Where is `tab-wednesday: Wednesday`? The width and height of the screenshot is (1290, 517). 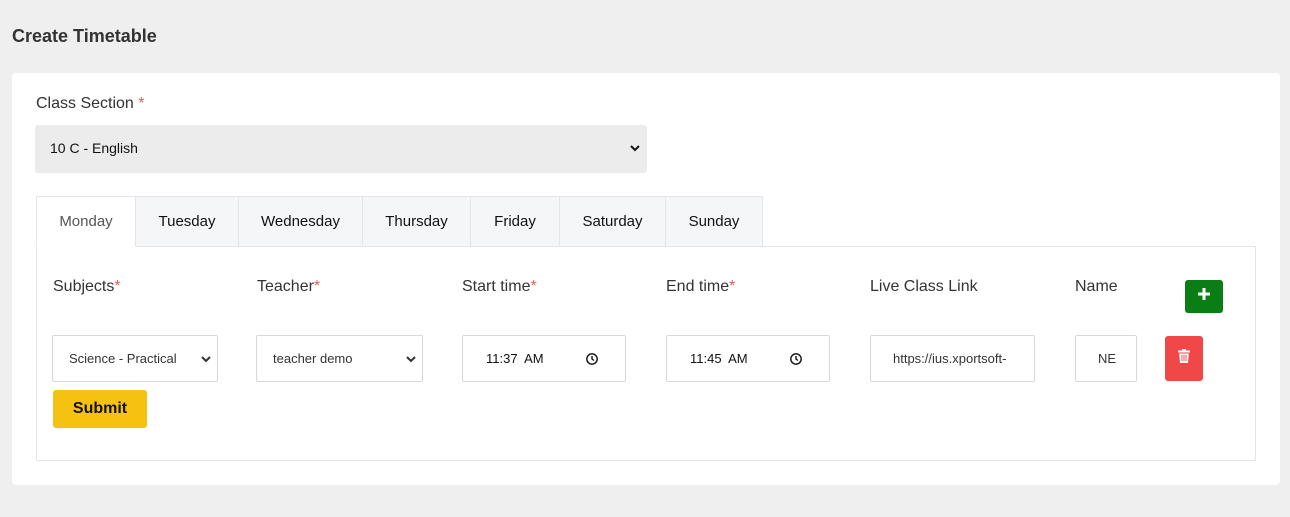
tab-wednesday: Wednesday is located at coordinates (301, 221).